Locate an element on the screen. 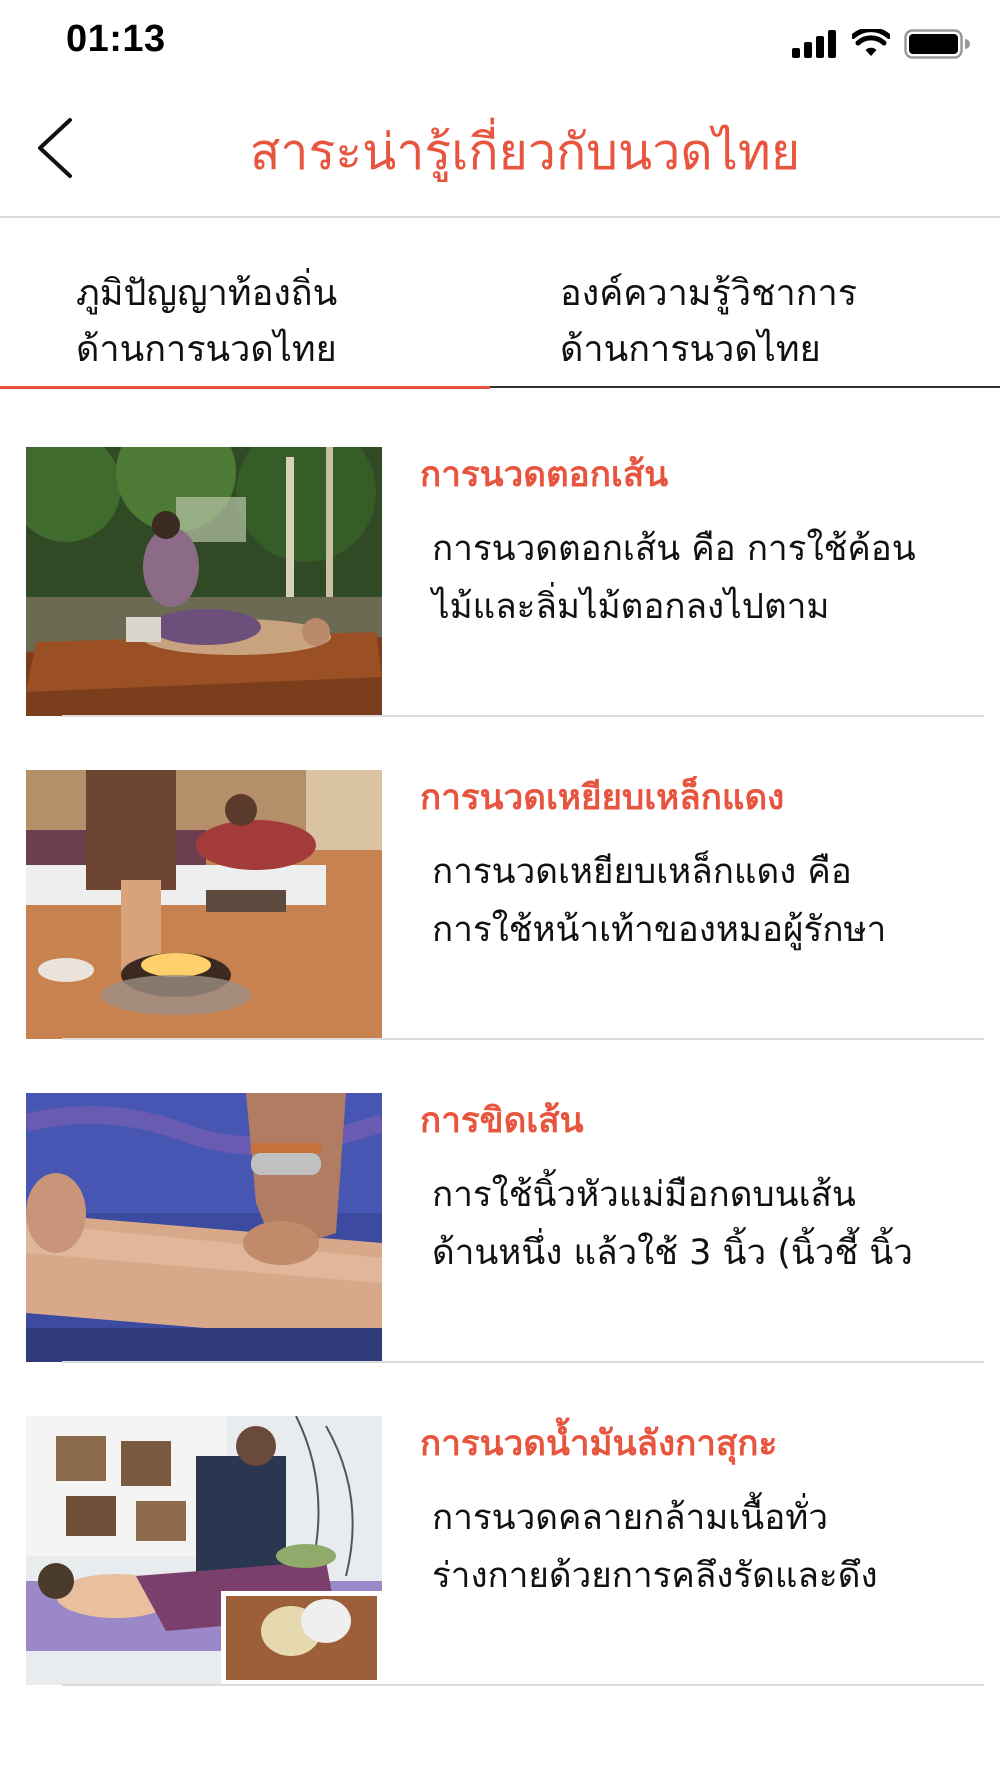 This screenshot has height=1778, width=1000. wifi-icon is located at coordinates (871, 42).